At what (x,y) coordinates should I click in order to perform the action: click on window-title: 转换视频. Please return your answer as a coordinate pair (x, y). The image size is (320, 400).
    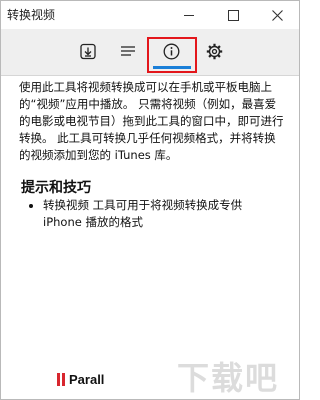
    Looking at the image, I should click on (31, 15).